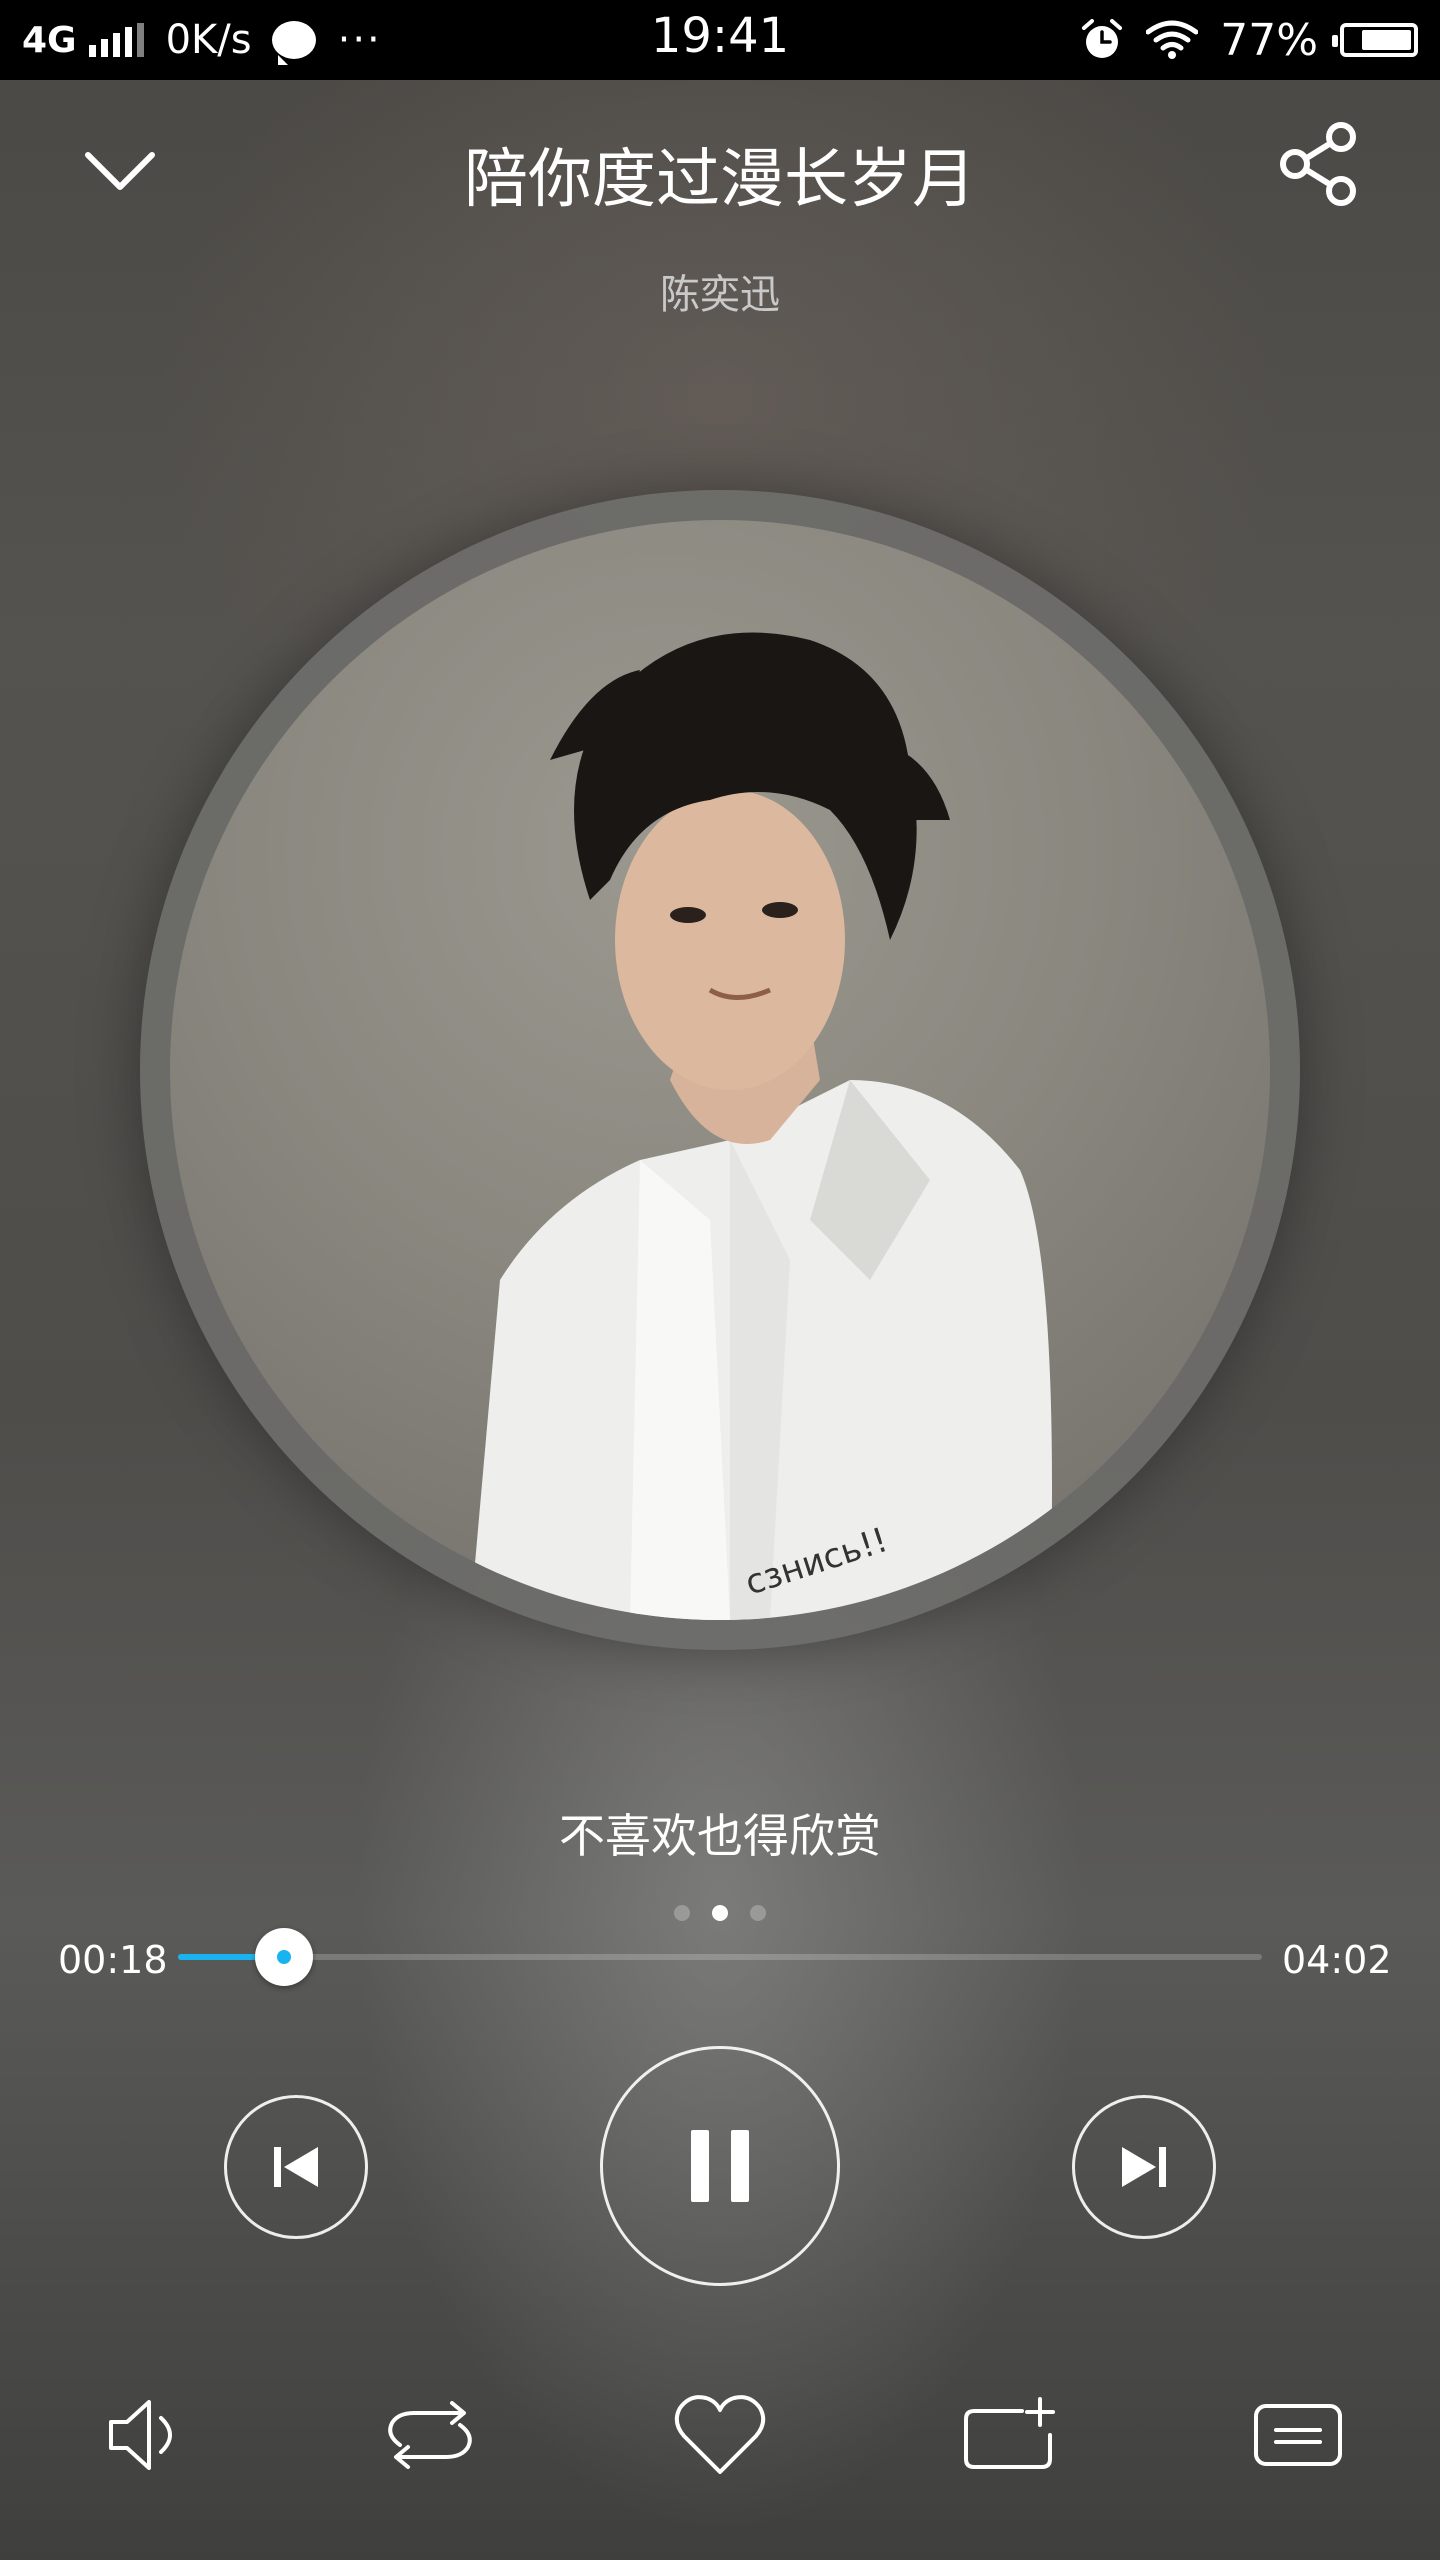 The width and height of the screenshot is (1440, 2560). I want to click on alarm-icon, so click(1102, 38).